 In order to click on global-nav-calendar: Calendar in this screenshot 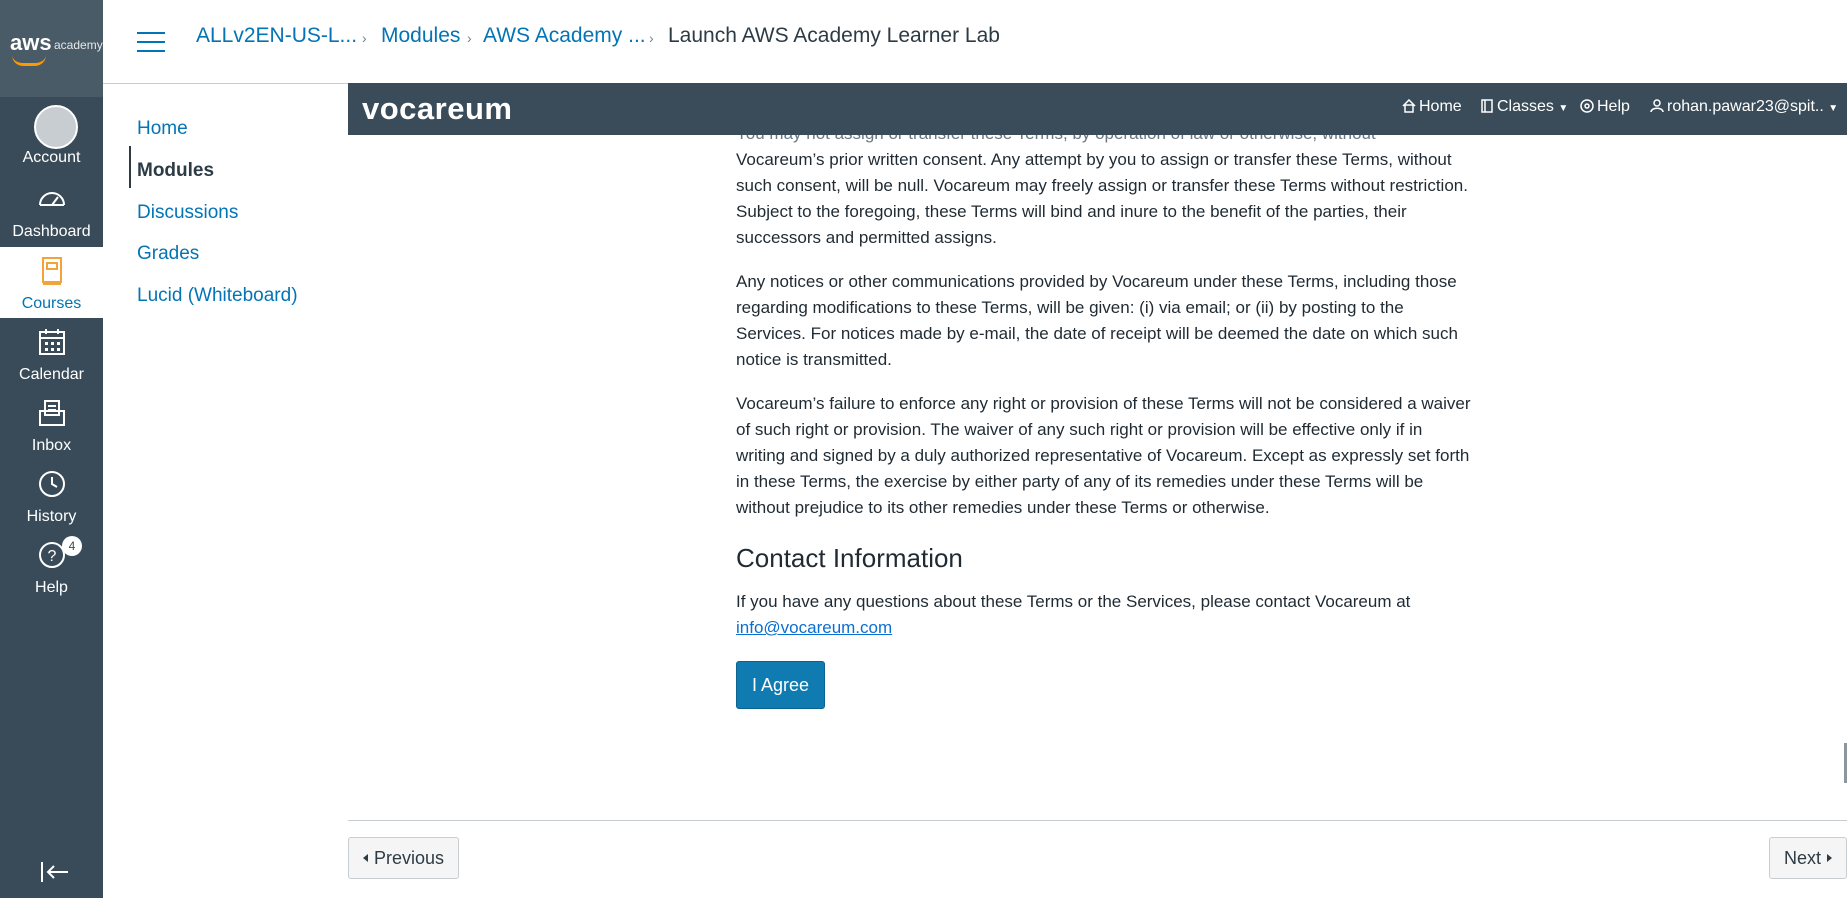, I will do `click(51, 353)`.